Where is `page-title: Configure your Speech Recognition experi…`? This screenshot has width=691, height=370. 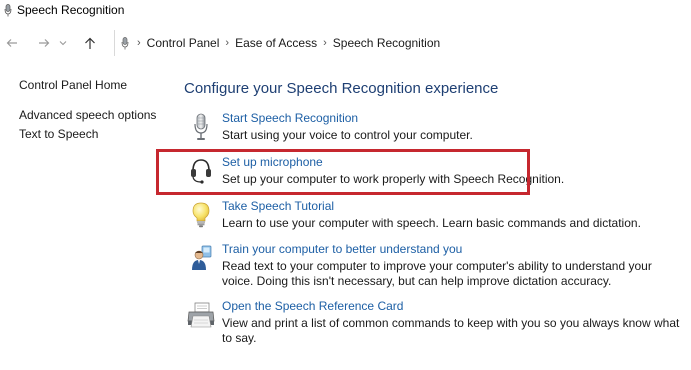
page-title: Configure your Speech Recognition experi… is located at coordinates (341, 88).